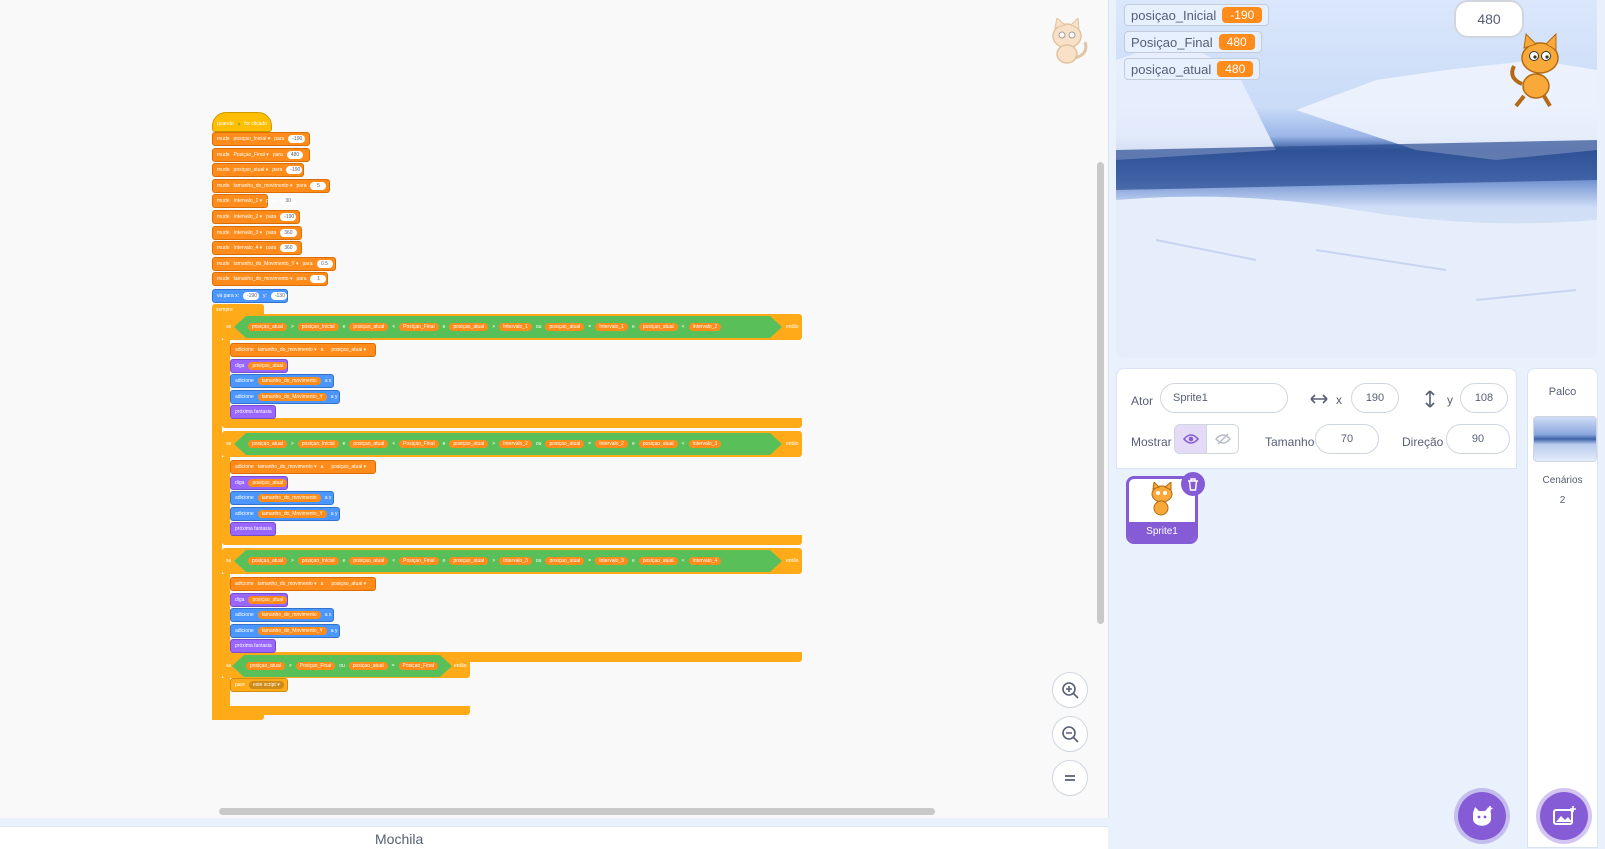 Image resolution: width=1605 pixels, height=849 pixels. I want to click on code-horizontal-scrollbar, so click(577, 811).